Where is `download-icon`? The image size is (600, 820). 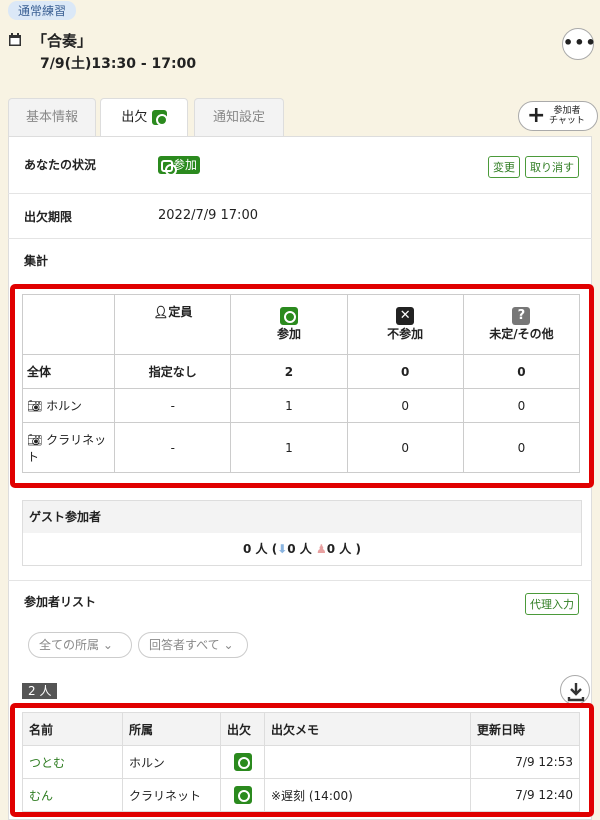
download-icon is located at coordinates (576, 692).